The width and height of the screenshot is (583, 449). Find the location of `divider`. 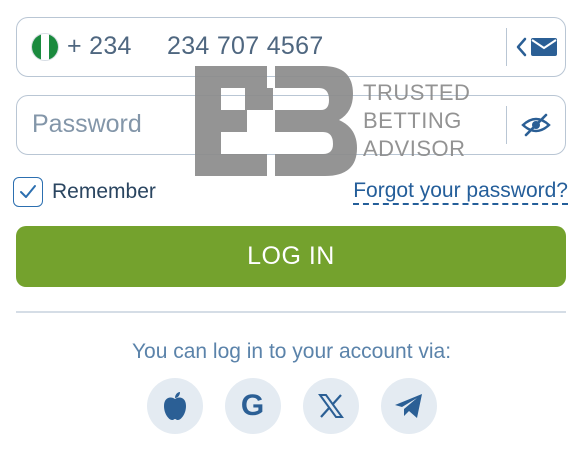

divider is located at coordinates (291, 312).